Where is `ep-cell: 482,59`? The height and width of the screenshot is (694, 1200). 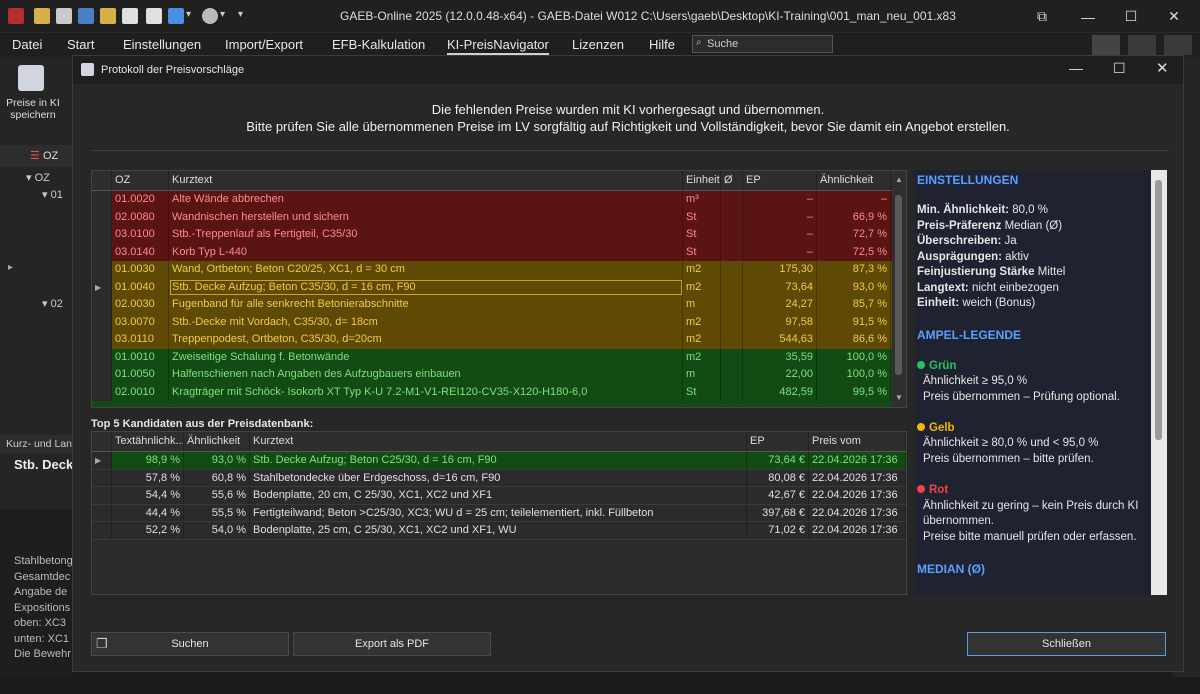
ep-cell: 482,59 is located at coordinates (780, 392).